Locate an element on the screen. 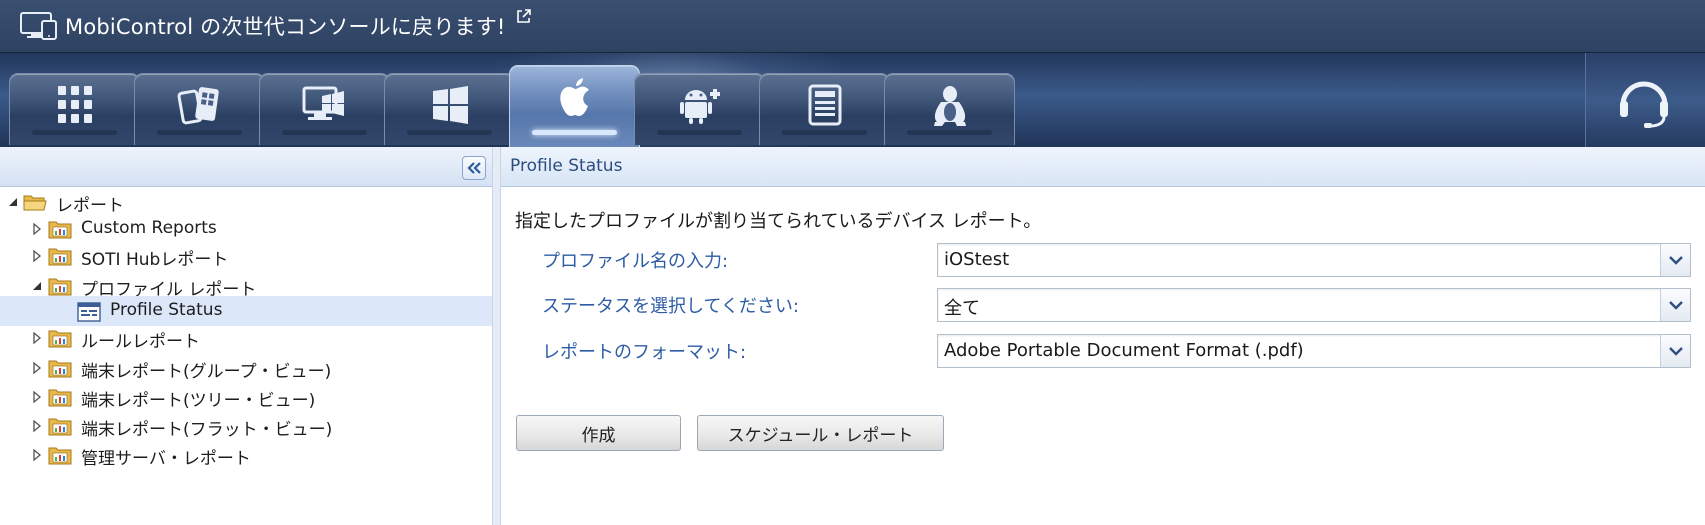 Image resolution: width=1705 pixels, height=525 pixels. grid-icon is located at coordinates (75, 104).